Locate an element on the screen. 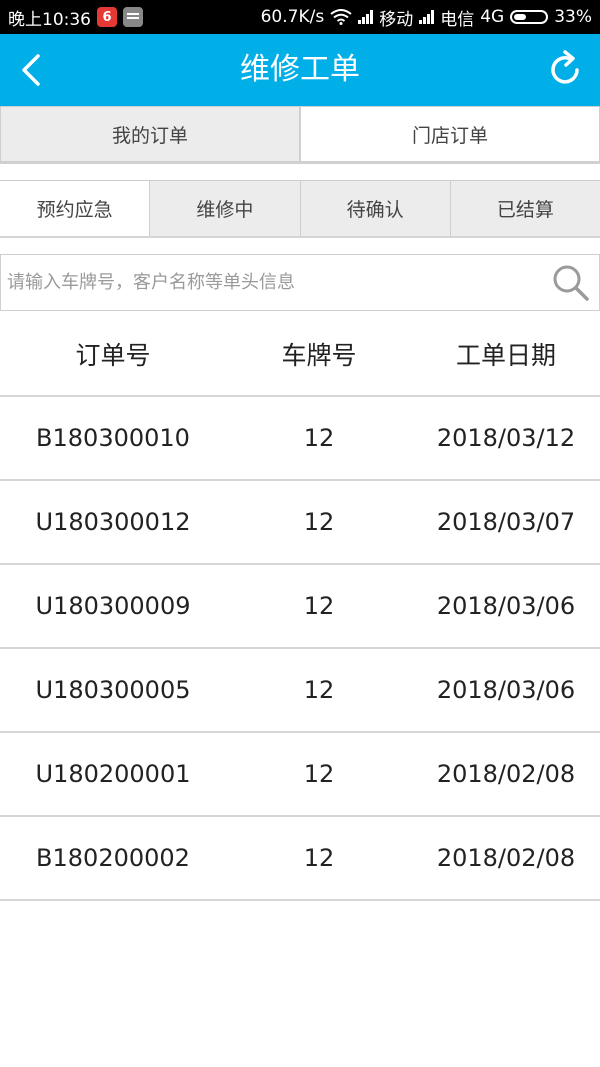 The height and width of the screenshot is (1067, 600). search-bar is located at coordinates (300, 282).